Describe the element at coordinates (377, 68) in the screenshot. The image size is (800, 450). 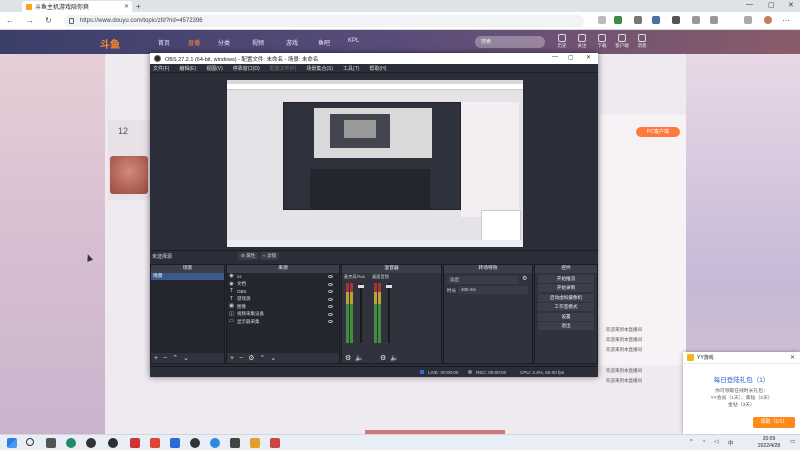
I see `menu-help: 帮助(H)` at that location.